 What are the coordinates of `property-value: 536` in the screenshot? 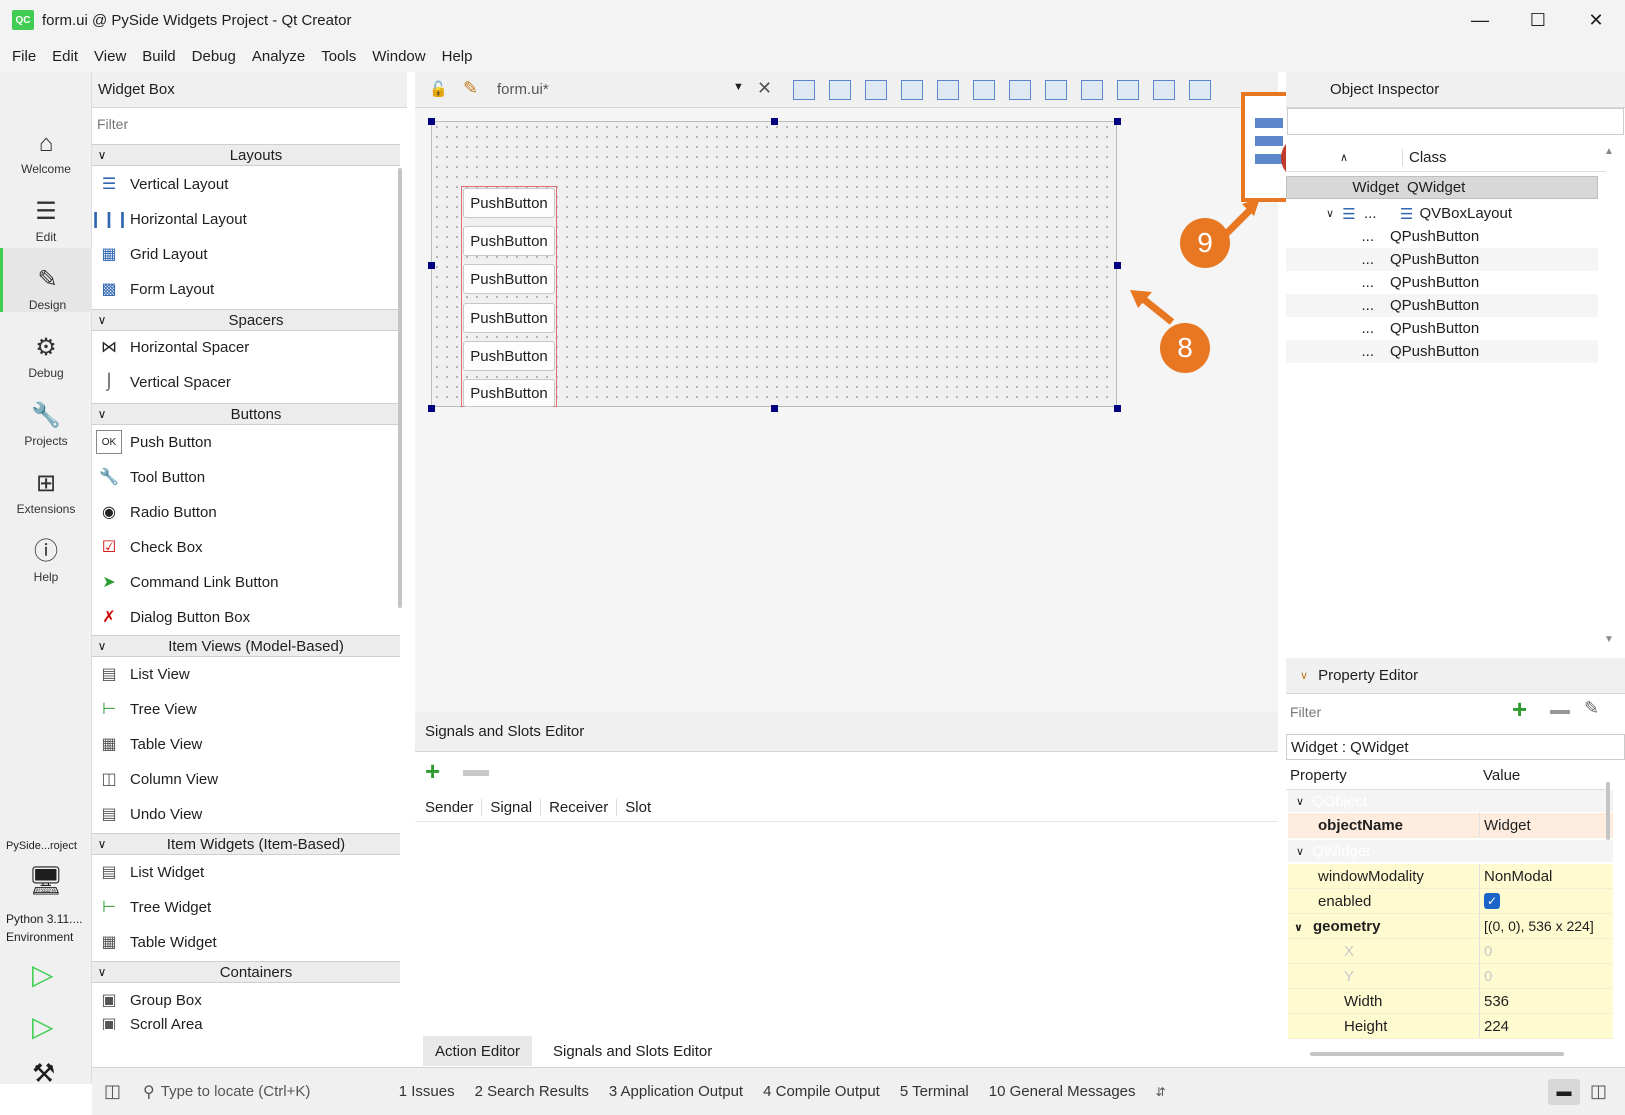 It's located at (1546, 1001).